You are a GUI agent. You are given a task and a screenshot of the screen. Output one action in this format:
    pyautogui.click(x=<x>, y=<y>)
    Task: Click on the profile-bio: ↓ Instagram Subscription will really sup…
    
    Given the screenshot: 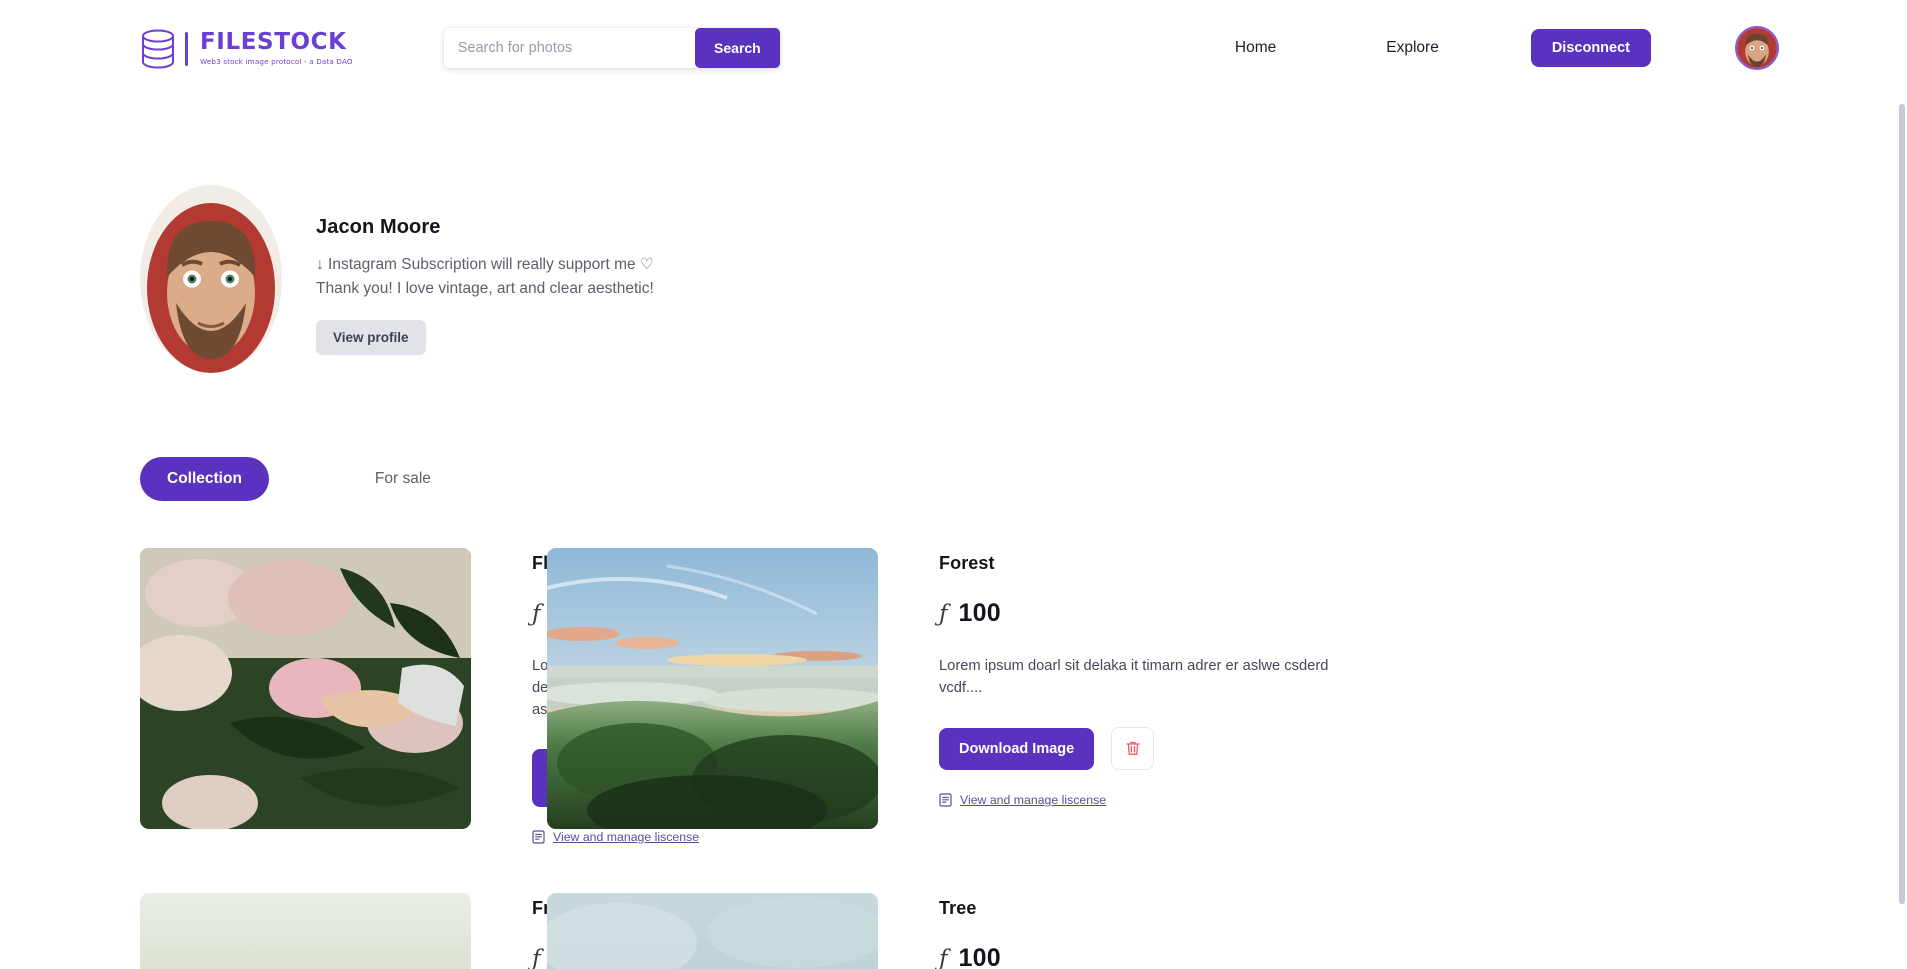 What is the action you would take?
    pyautogui.click(x=485, y=276)
    